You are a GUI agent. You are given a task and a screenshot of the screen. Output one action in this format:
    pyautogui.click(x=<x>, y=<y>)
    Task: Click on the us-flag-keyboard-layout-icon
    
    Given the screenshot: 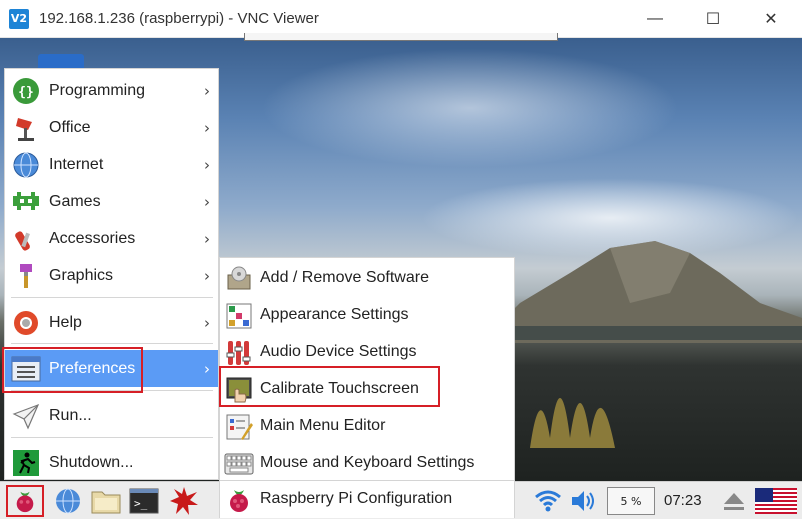 What is the action you would take?
    pyautogui.click(x=776, y=501)
    